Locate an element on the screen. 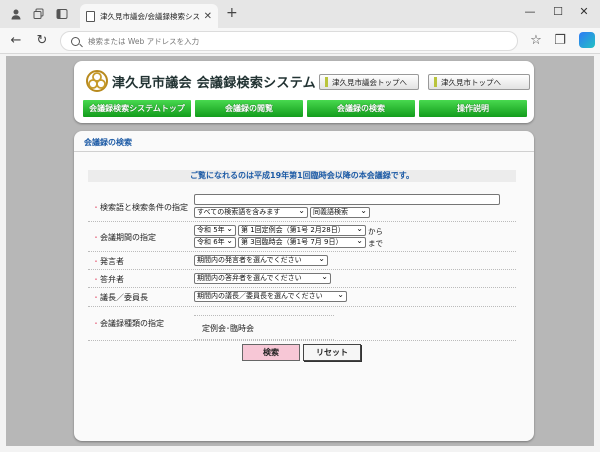 The width and height of the screenshot is (600, 452). answerer-row-label: ･答弁者 is located at coordinates (109, 279).